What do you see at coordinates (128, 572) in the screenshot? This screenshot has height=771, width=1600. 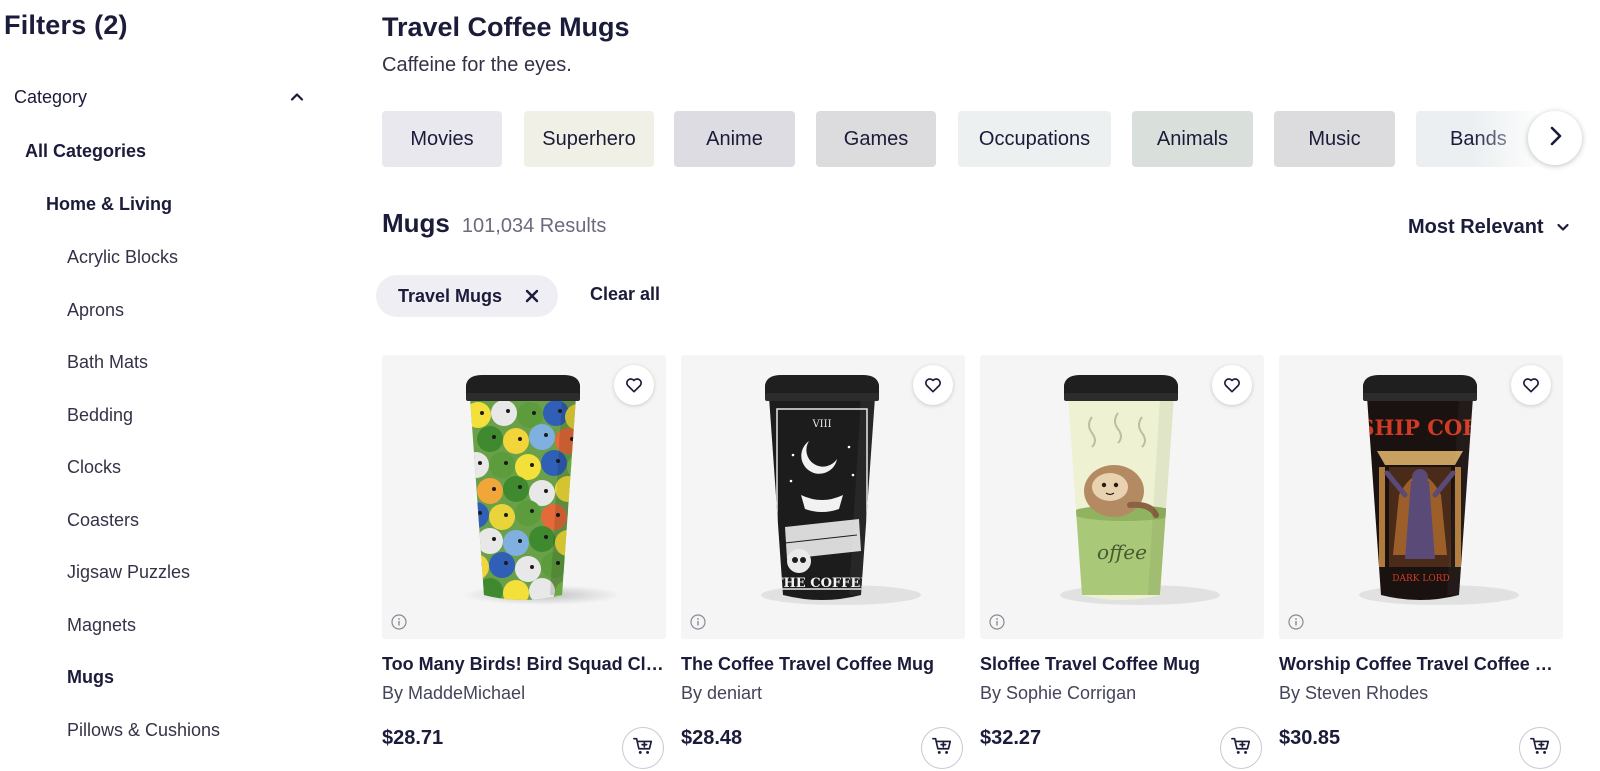 I see `category-item-jigsaw-puzzles: Jigsaw Puzzles` at bounding box center [128, 572].